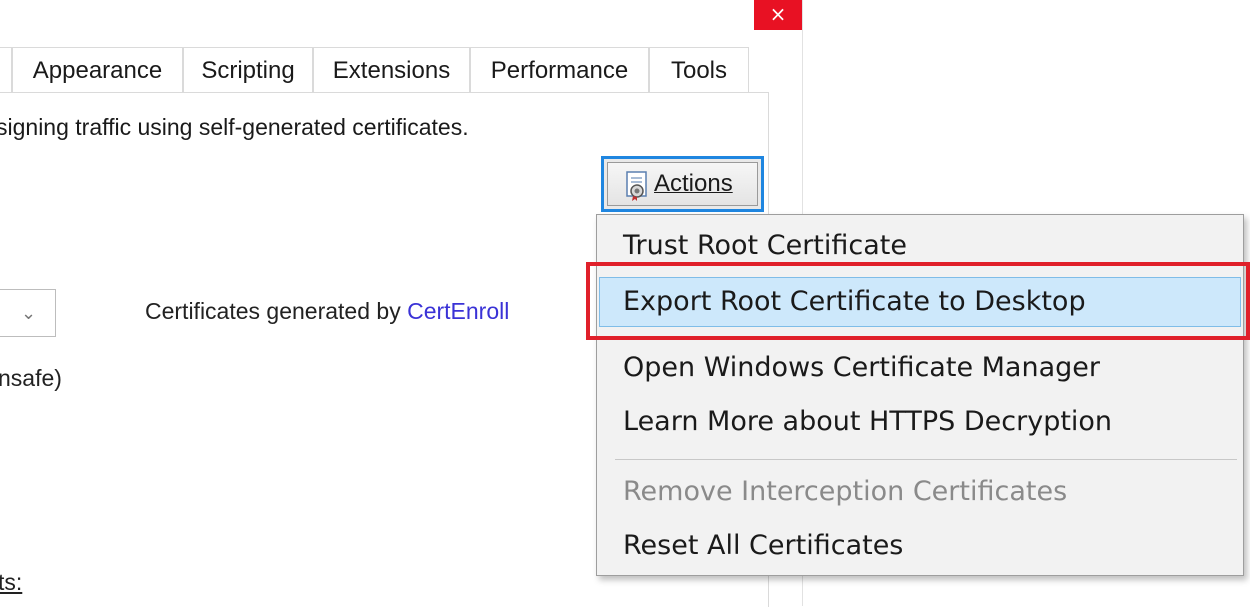 This screenshot has height=607, width=1250. I want to click on tab-scripting: Scripting, so click(248, 70).